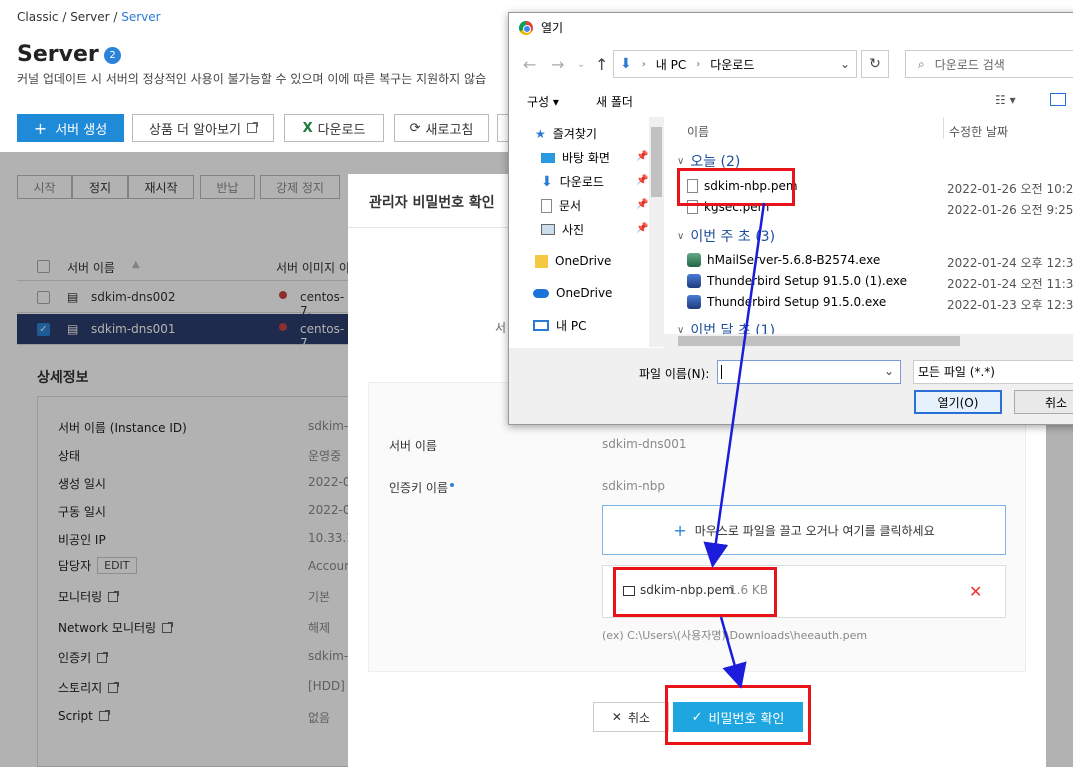  What do you see at coordinates (546, 205) in the screenshot?
I see `document-icon` at bounding box center [546, 205].